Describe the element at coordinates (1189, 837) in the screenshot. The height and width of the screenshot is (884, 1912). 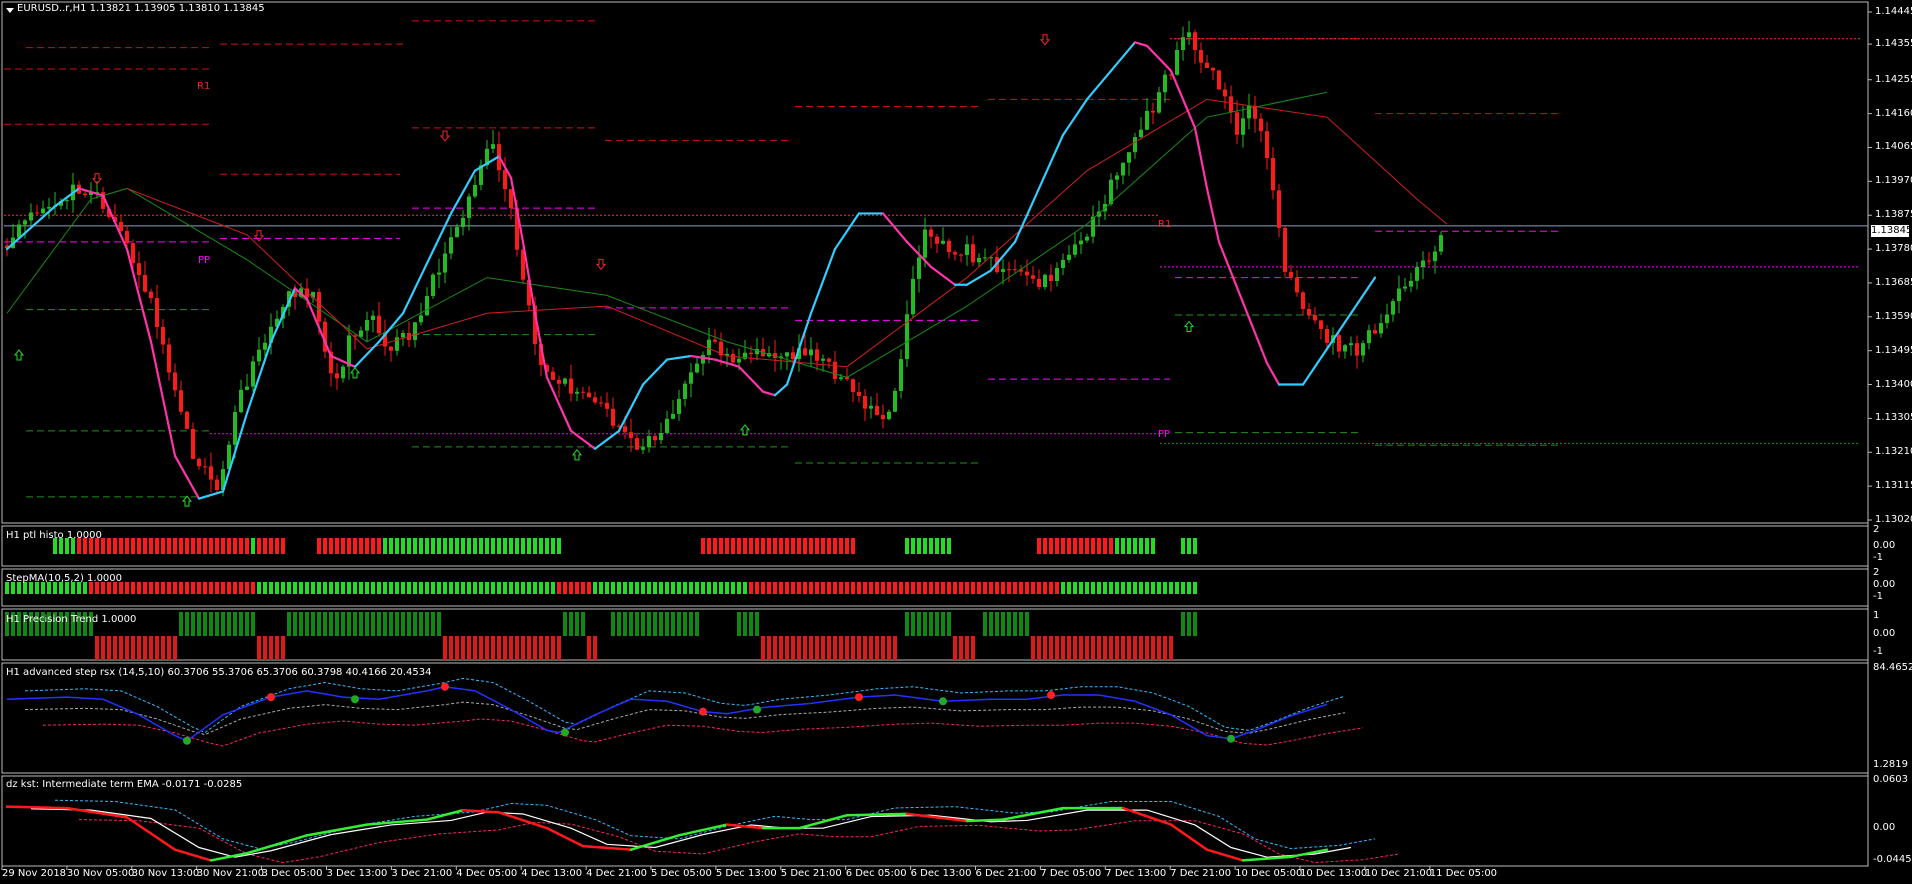
I see `kst-main-segment` at that location.